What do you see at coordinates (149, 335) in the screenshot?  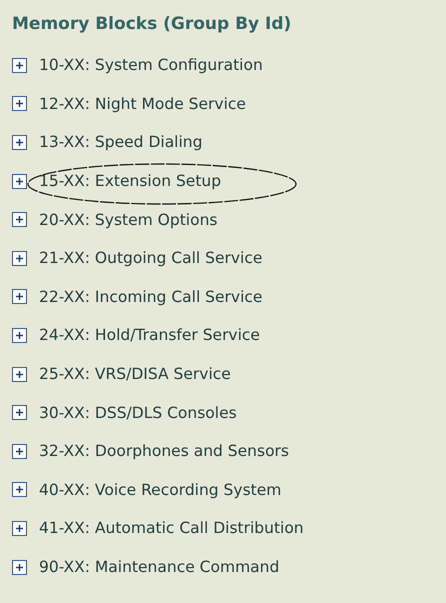 I see `tree-item: 24-XX: Hold/Transfer Service` at bounding box center [149, 335].